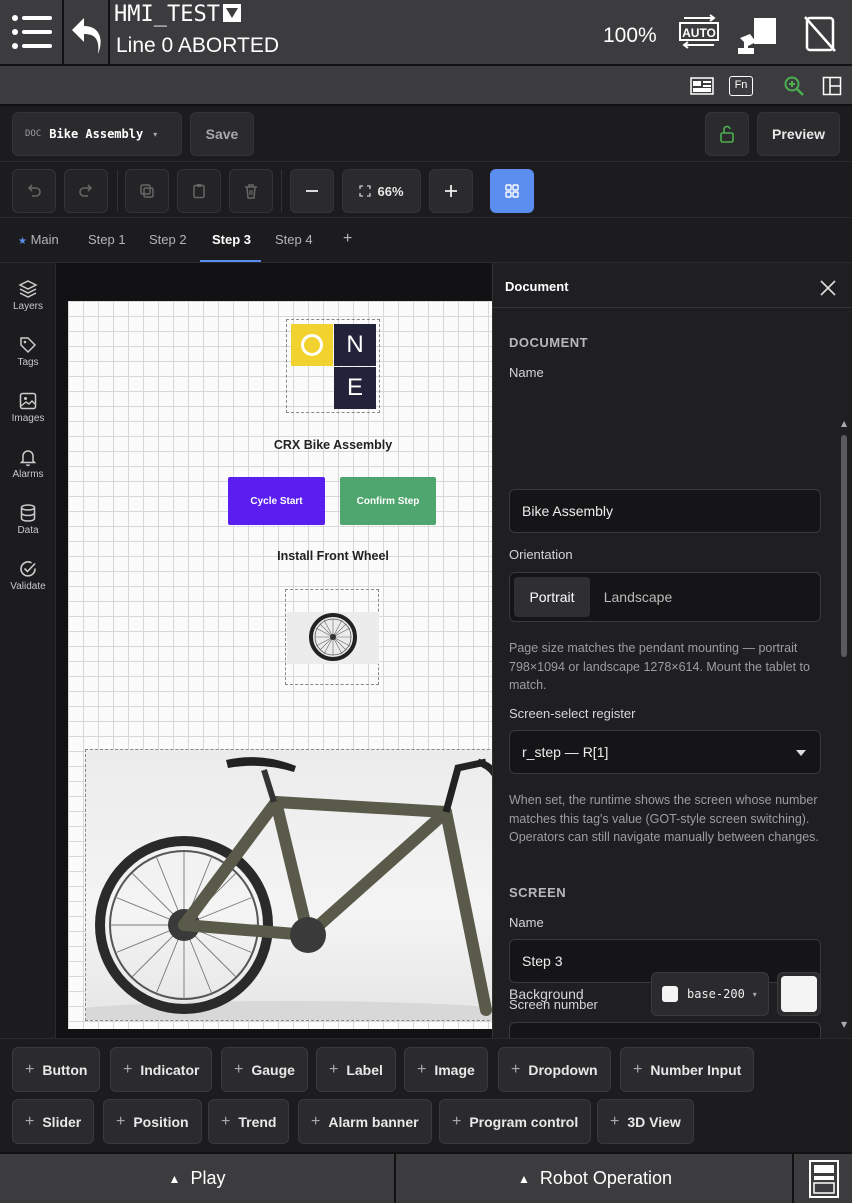 Image resolution: width=852 pixels, height=1203 pixels. I want to click on delete-button, so click(251, 191).